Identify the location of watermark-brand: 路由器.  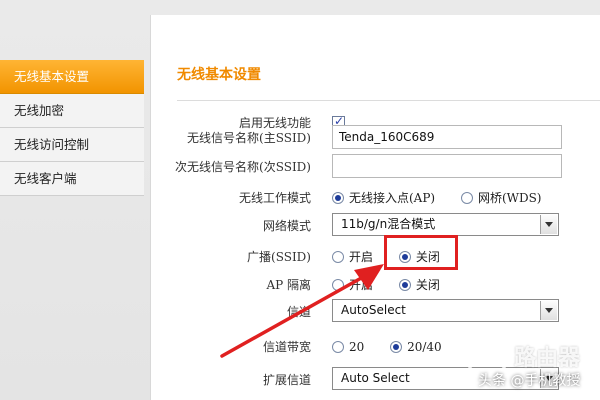
(547, 358).